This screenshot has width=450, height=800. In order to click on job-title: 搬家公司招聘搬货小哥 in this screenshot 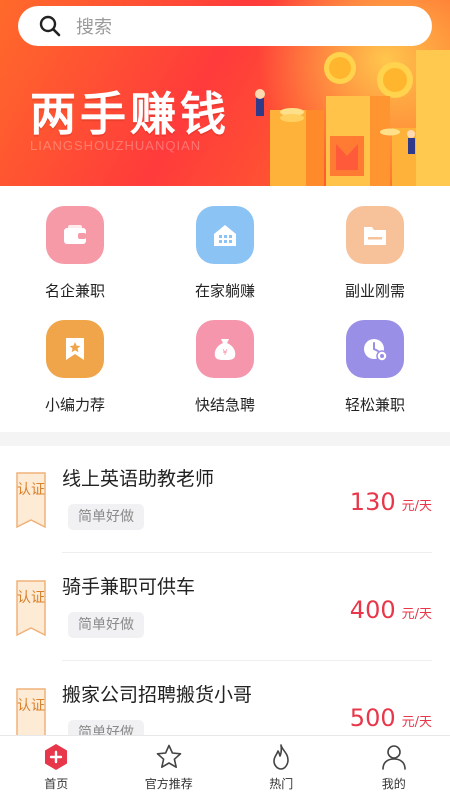, I will do `click(157, 695)`.